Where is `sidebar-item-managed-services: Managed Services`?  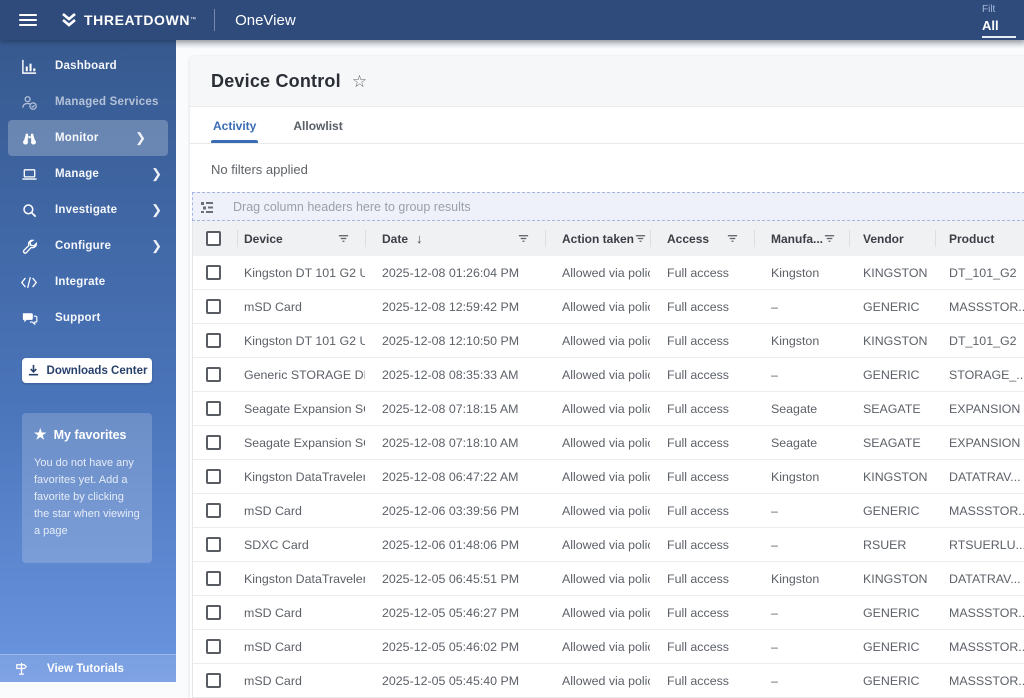 sidebar-item-managed-services: Managed Services is located at coordinates (88, 102).